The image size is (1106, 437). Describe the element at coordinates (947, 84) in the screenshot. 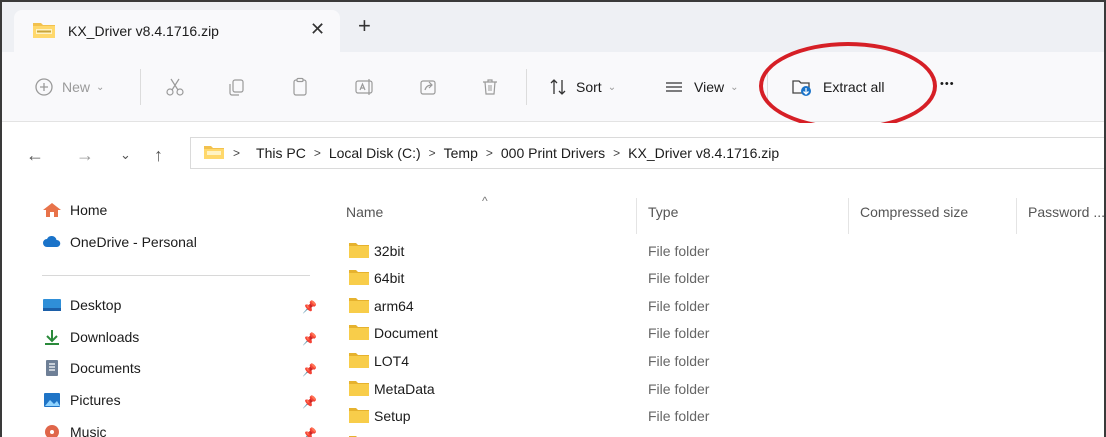

I see `more-options-button: •••` at that location.